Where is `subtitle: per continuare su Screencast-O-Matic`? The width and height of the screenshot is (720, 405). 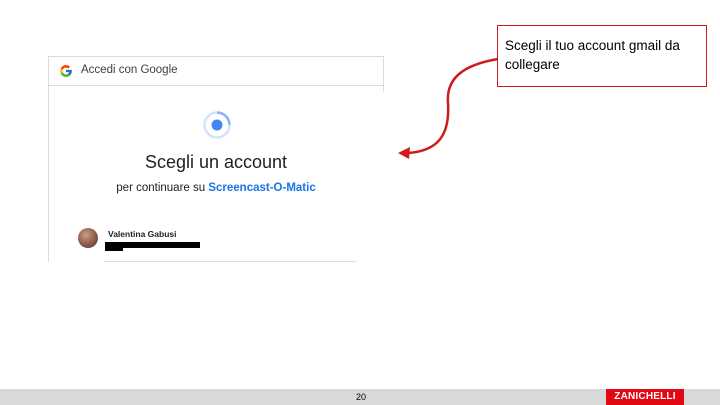
subtitle: per continuare su Screencast-O-Matic is located at coordinates (216, 188).